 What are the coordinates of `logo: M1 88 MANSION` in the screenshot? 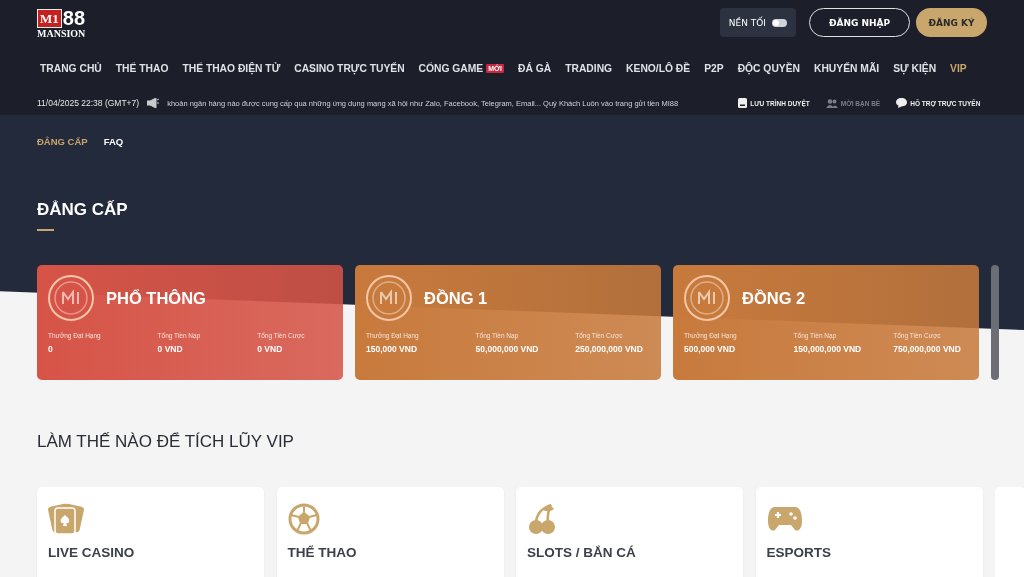 It's located at (61, 23).